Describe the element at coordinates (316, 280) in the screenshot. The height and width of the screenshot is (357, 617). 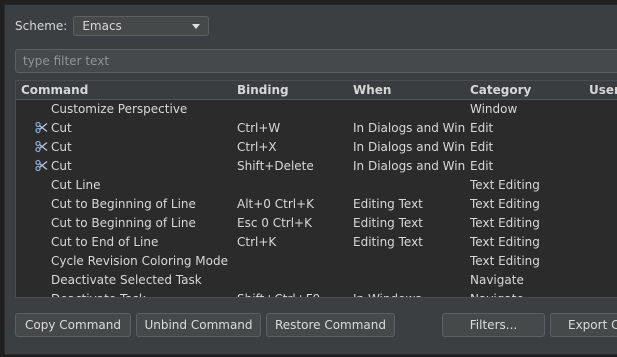
I see `table-row: Deactivate Selected Task Navigate` at that location.